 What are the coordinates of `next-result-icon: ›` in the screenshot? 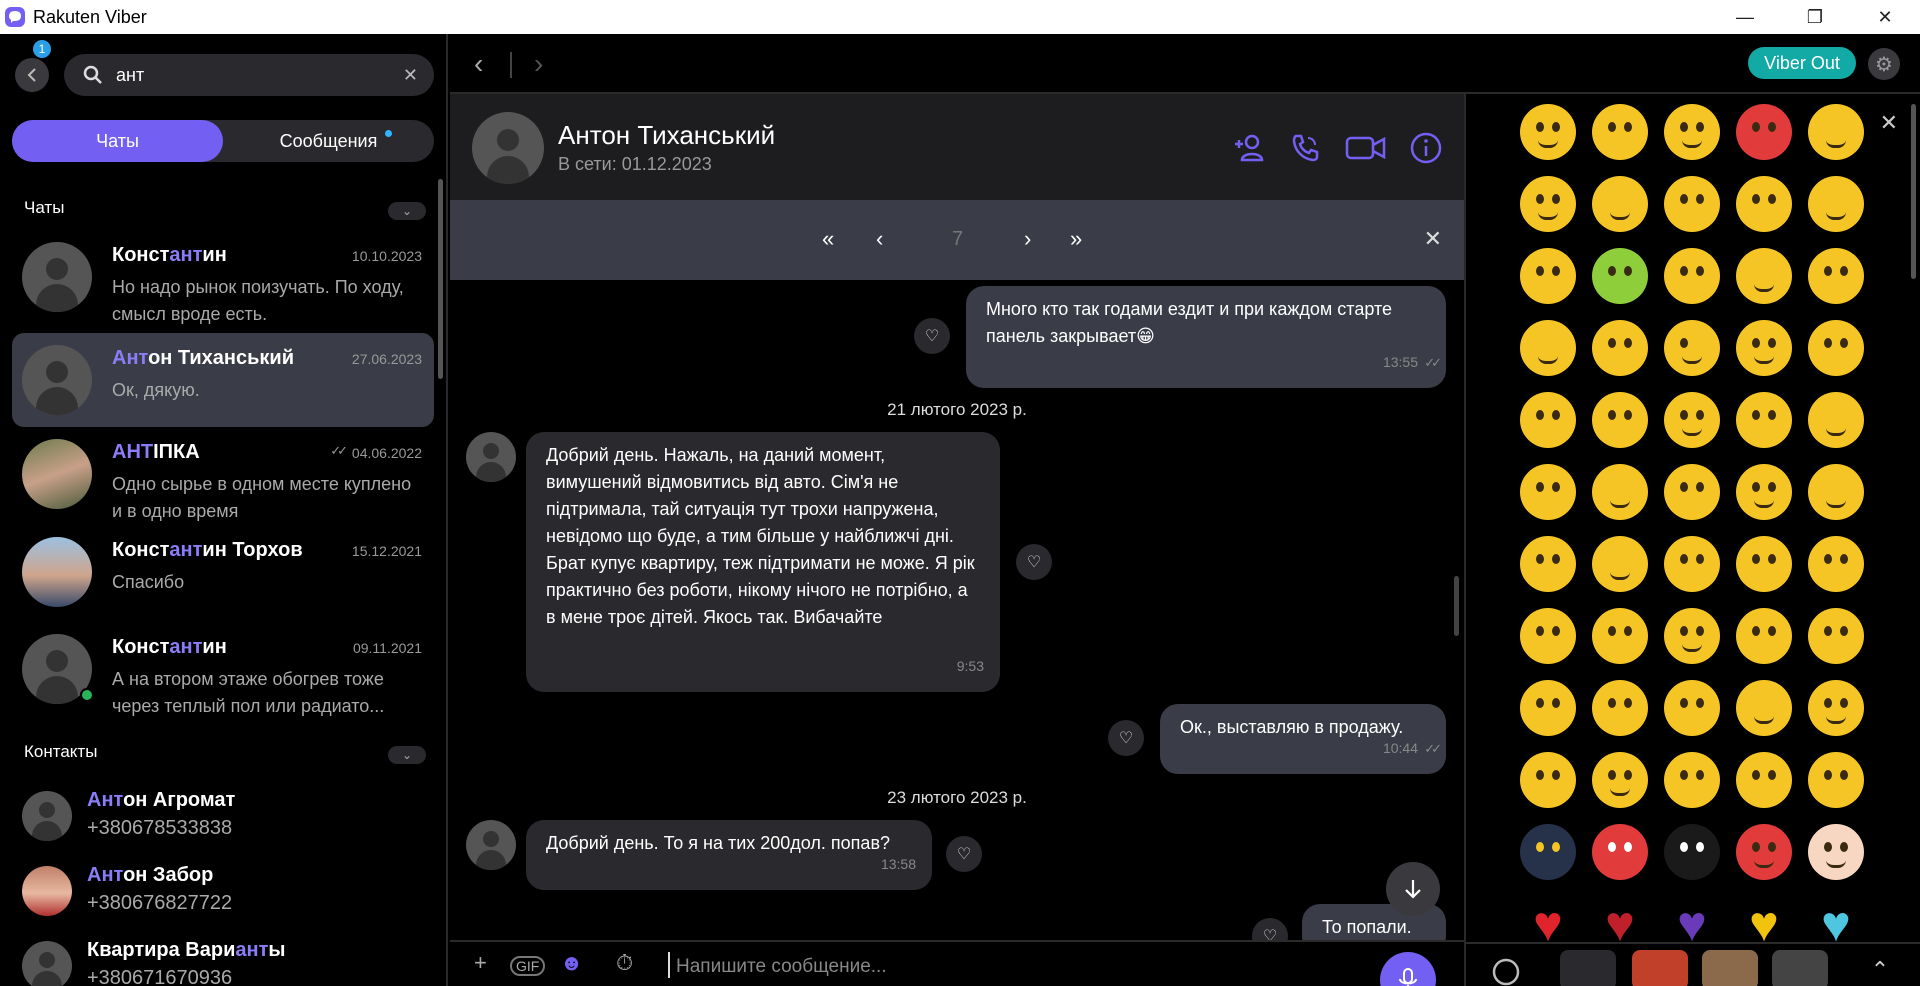 It's located at (1027, 239).